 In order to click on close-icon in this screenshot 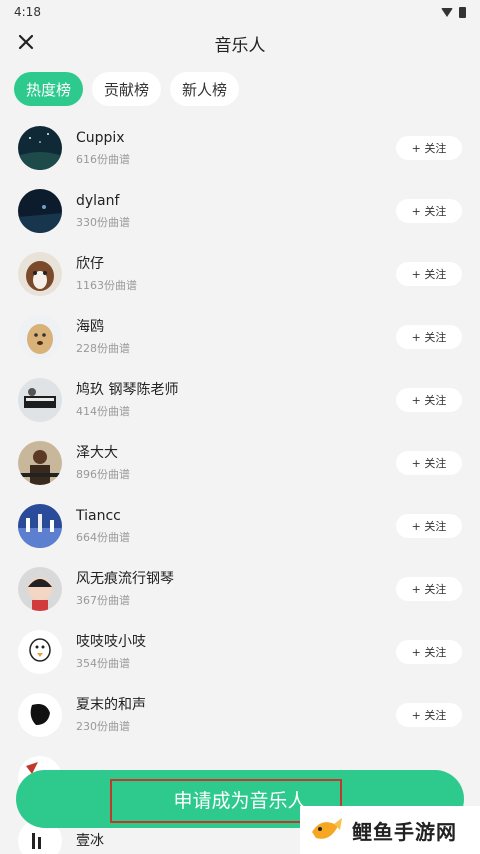, I will do `click(26, 42)`.